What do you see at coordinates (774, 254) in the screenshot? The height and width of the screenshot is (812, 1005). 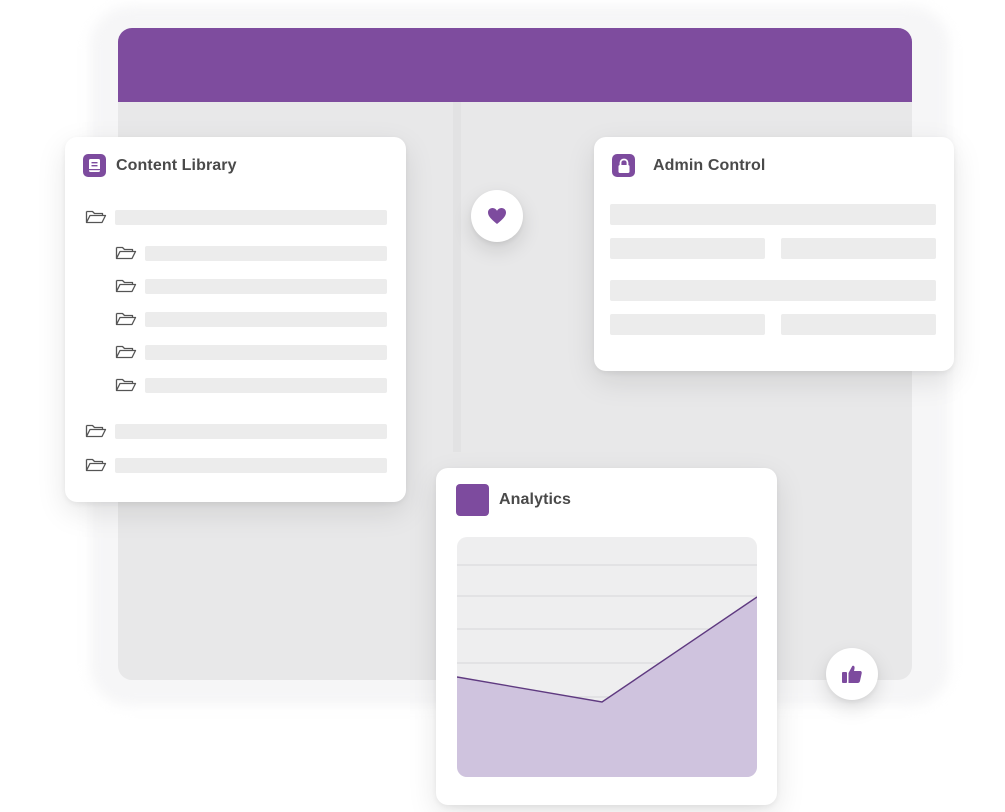 I see `admin-control-card: Admin Control` at bounding box center [774, 254].